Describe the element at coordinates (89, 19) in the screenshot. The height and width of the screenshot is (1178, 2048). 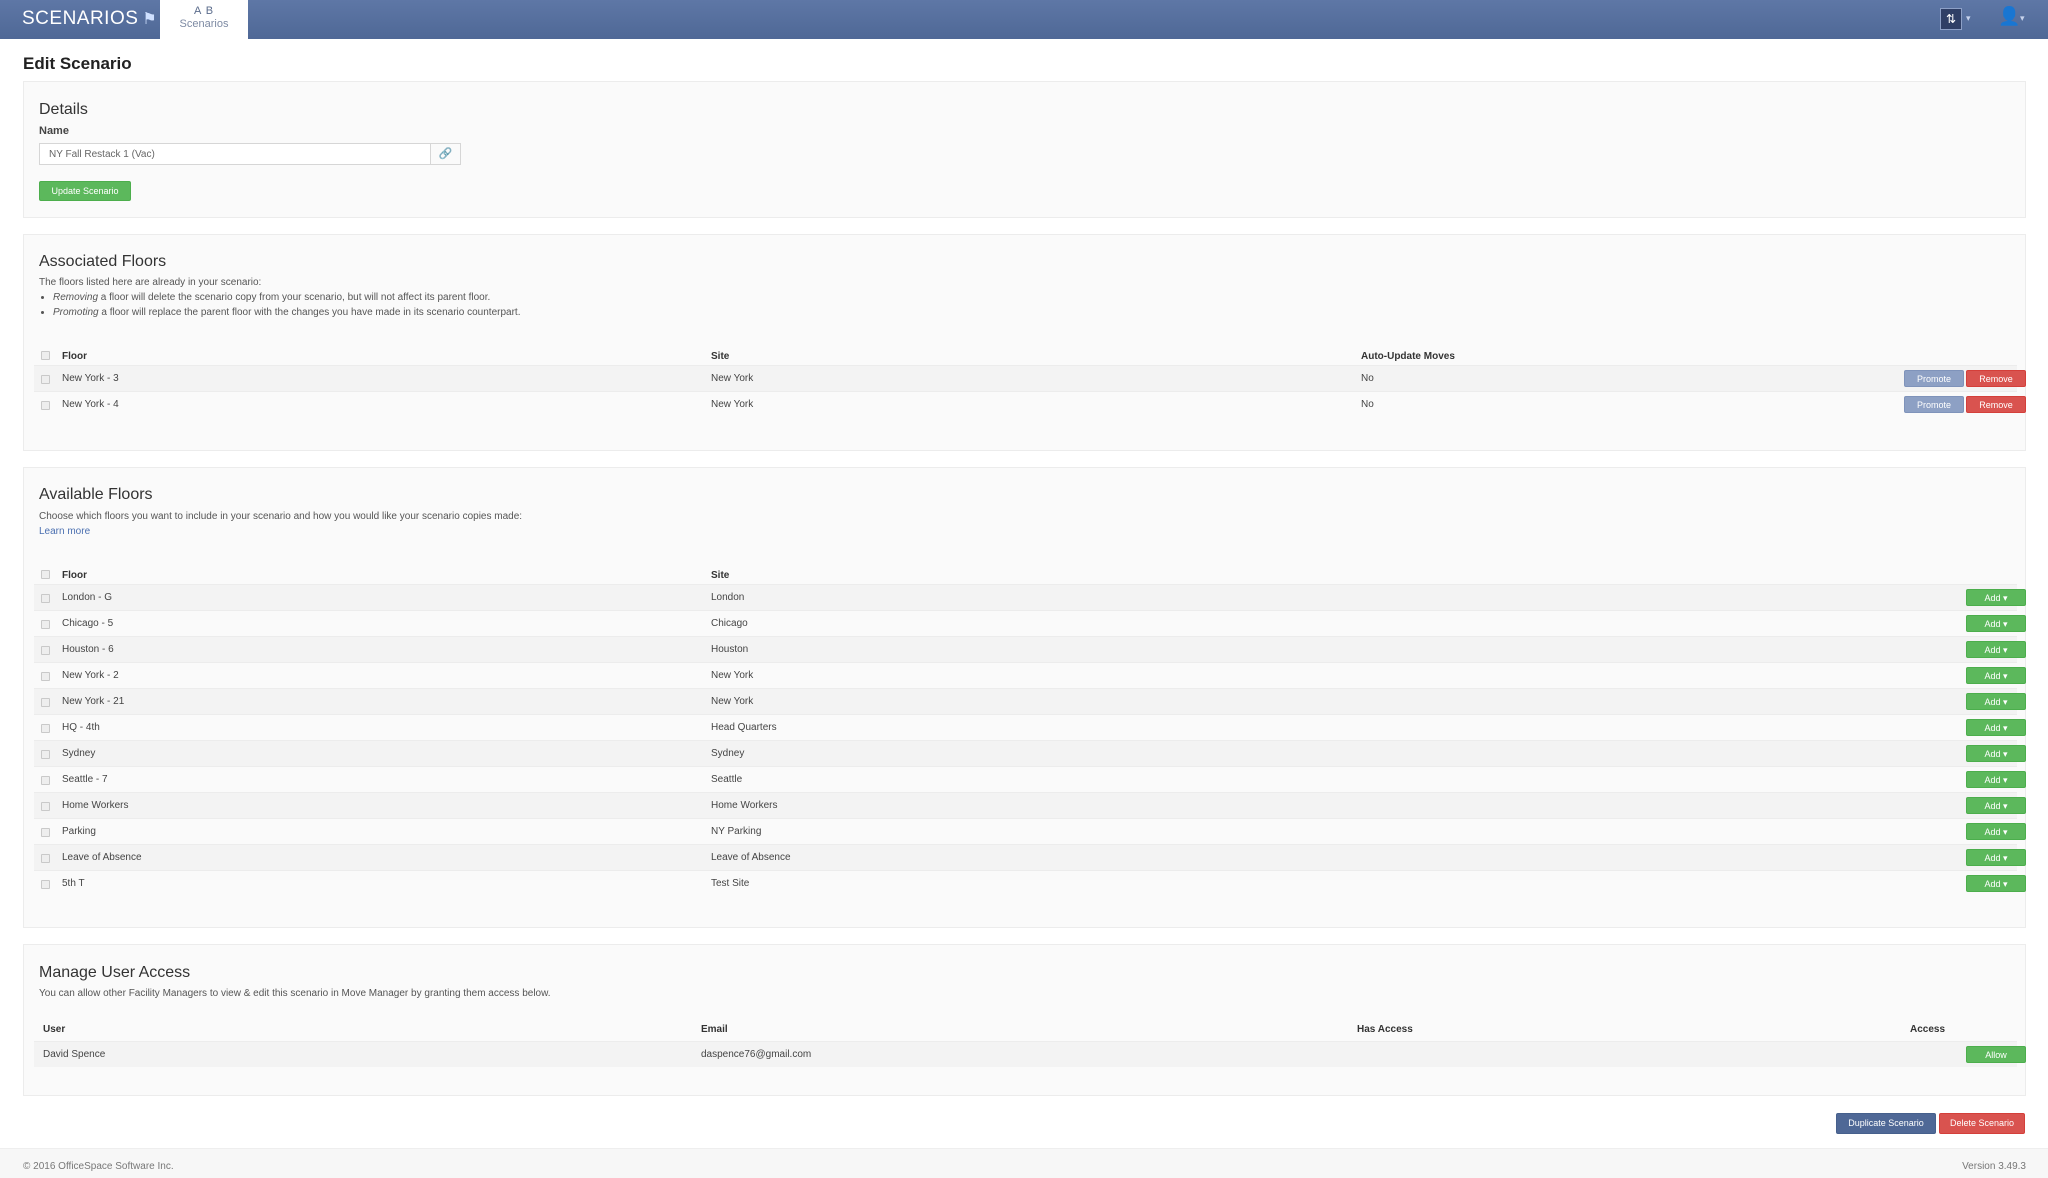
I see `brand-logo: SCENARIOS ⚑` at that location.